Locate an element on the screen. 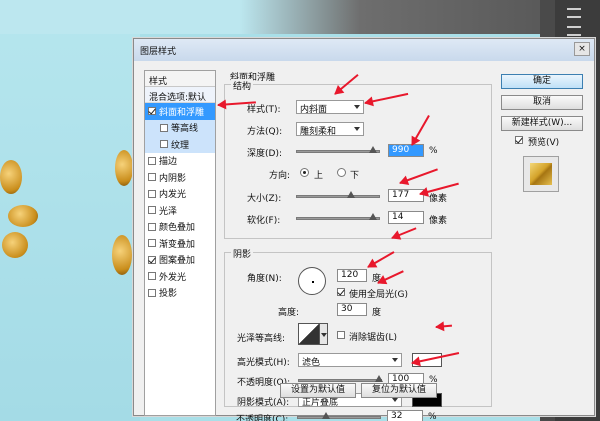 This screenshot has width=600, height=421. style-item: 内阴影 is located at coordinates (180, 177).